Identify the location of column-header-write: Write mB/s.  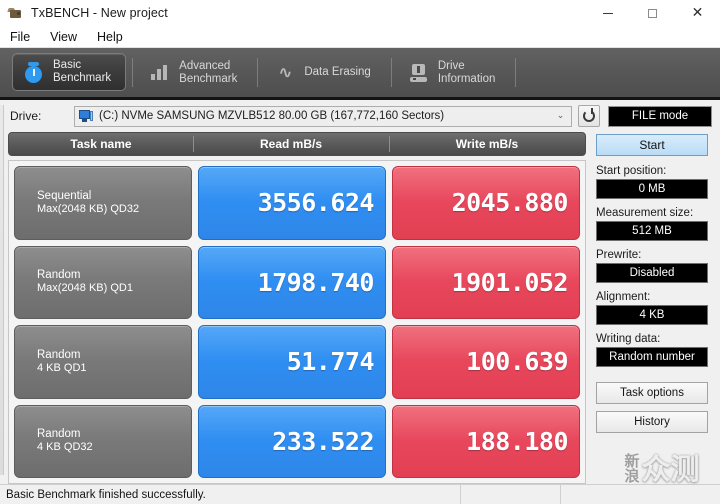
(487, 144).